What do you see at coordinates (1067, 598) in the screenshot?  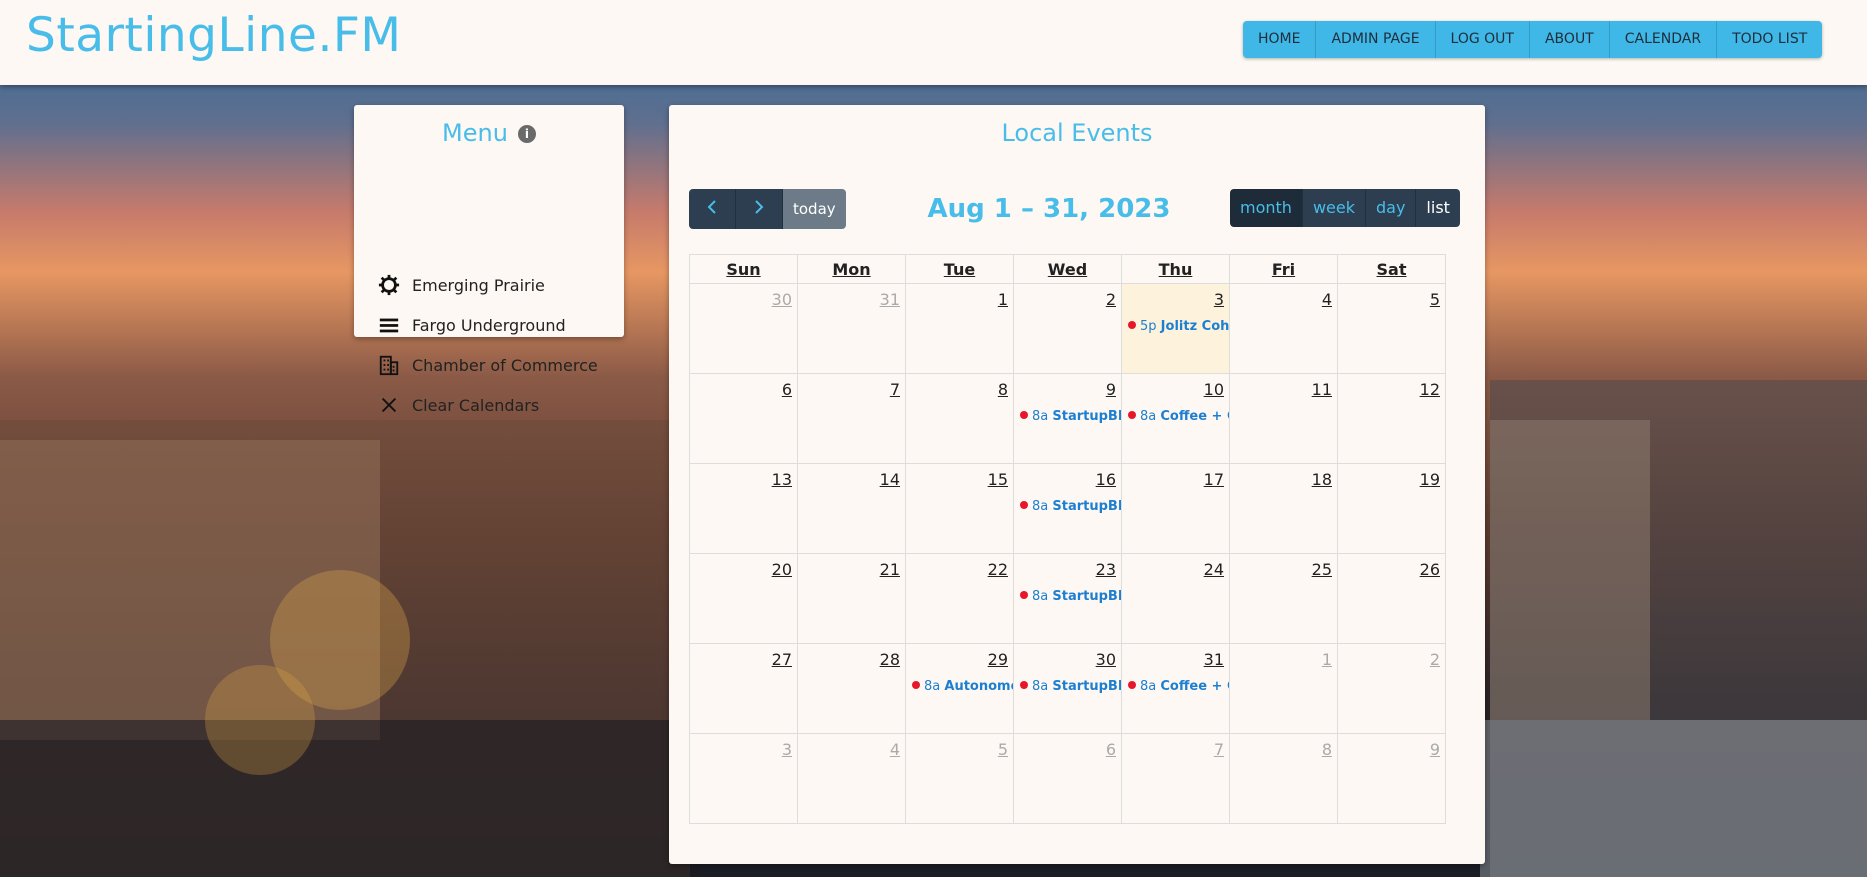 I see `calendar-day-cell: 23 8a StartupBR` at bounding box center [1067, 598].